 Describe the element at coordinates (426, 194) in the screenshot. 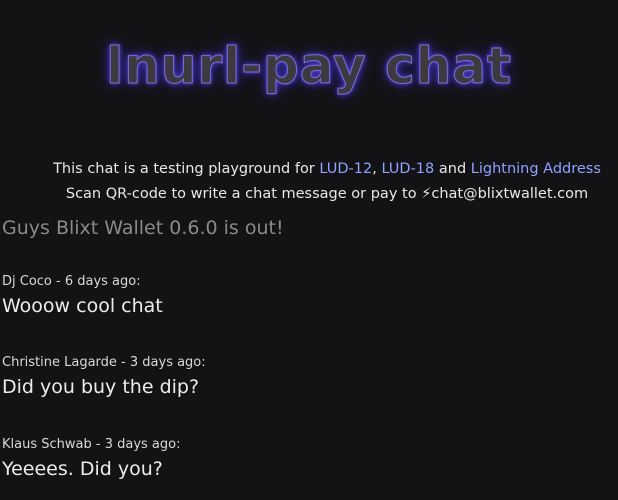

I see `lightning-bolt-icon: ⚡` at that location.